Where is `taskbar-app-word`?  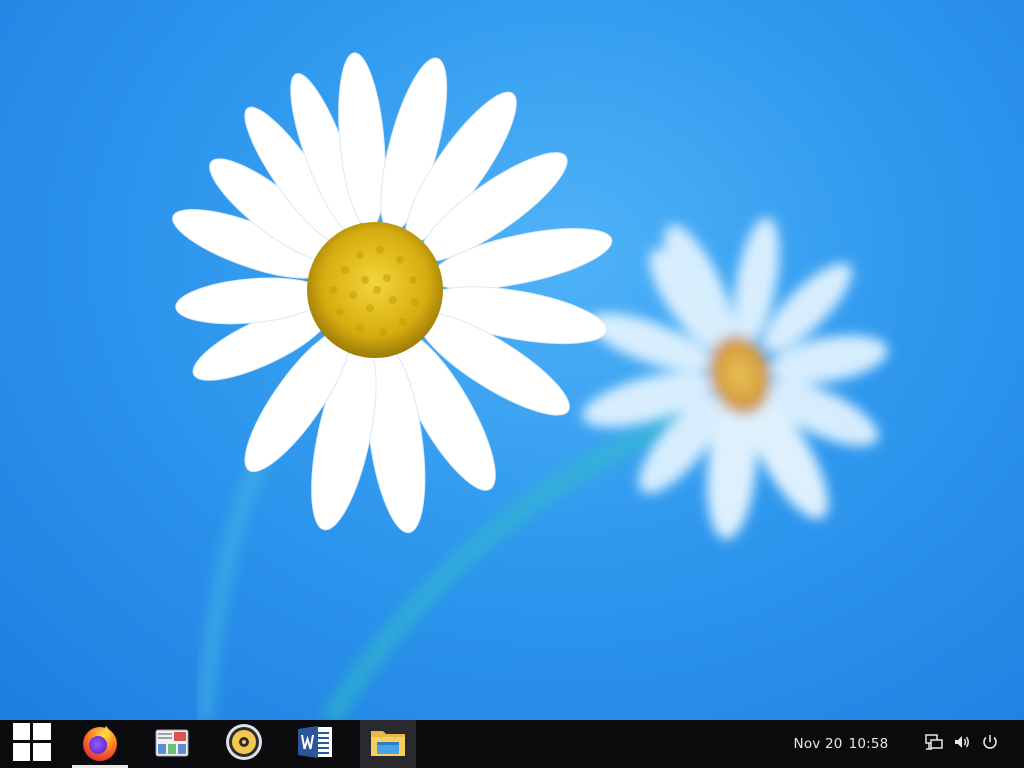 taskbar-app-word is located at coordinates (316, 744).